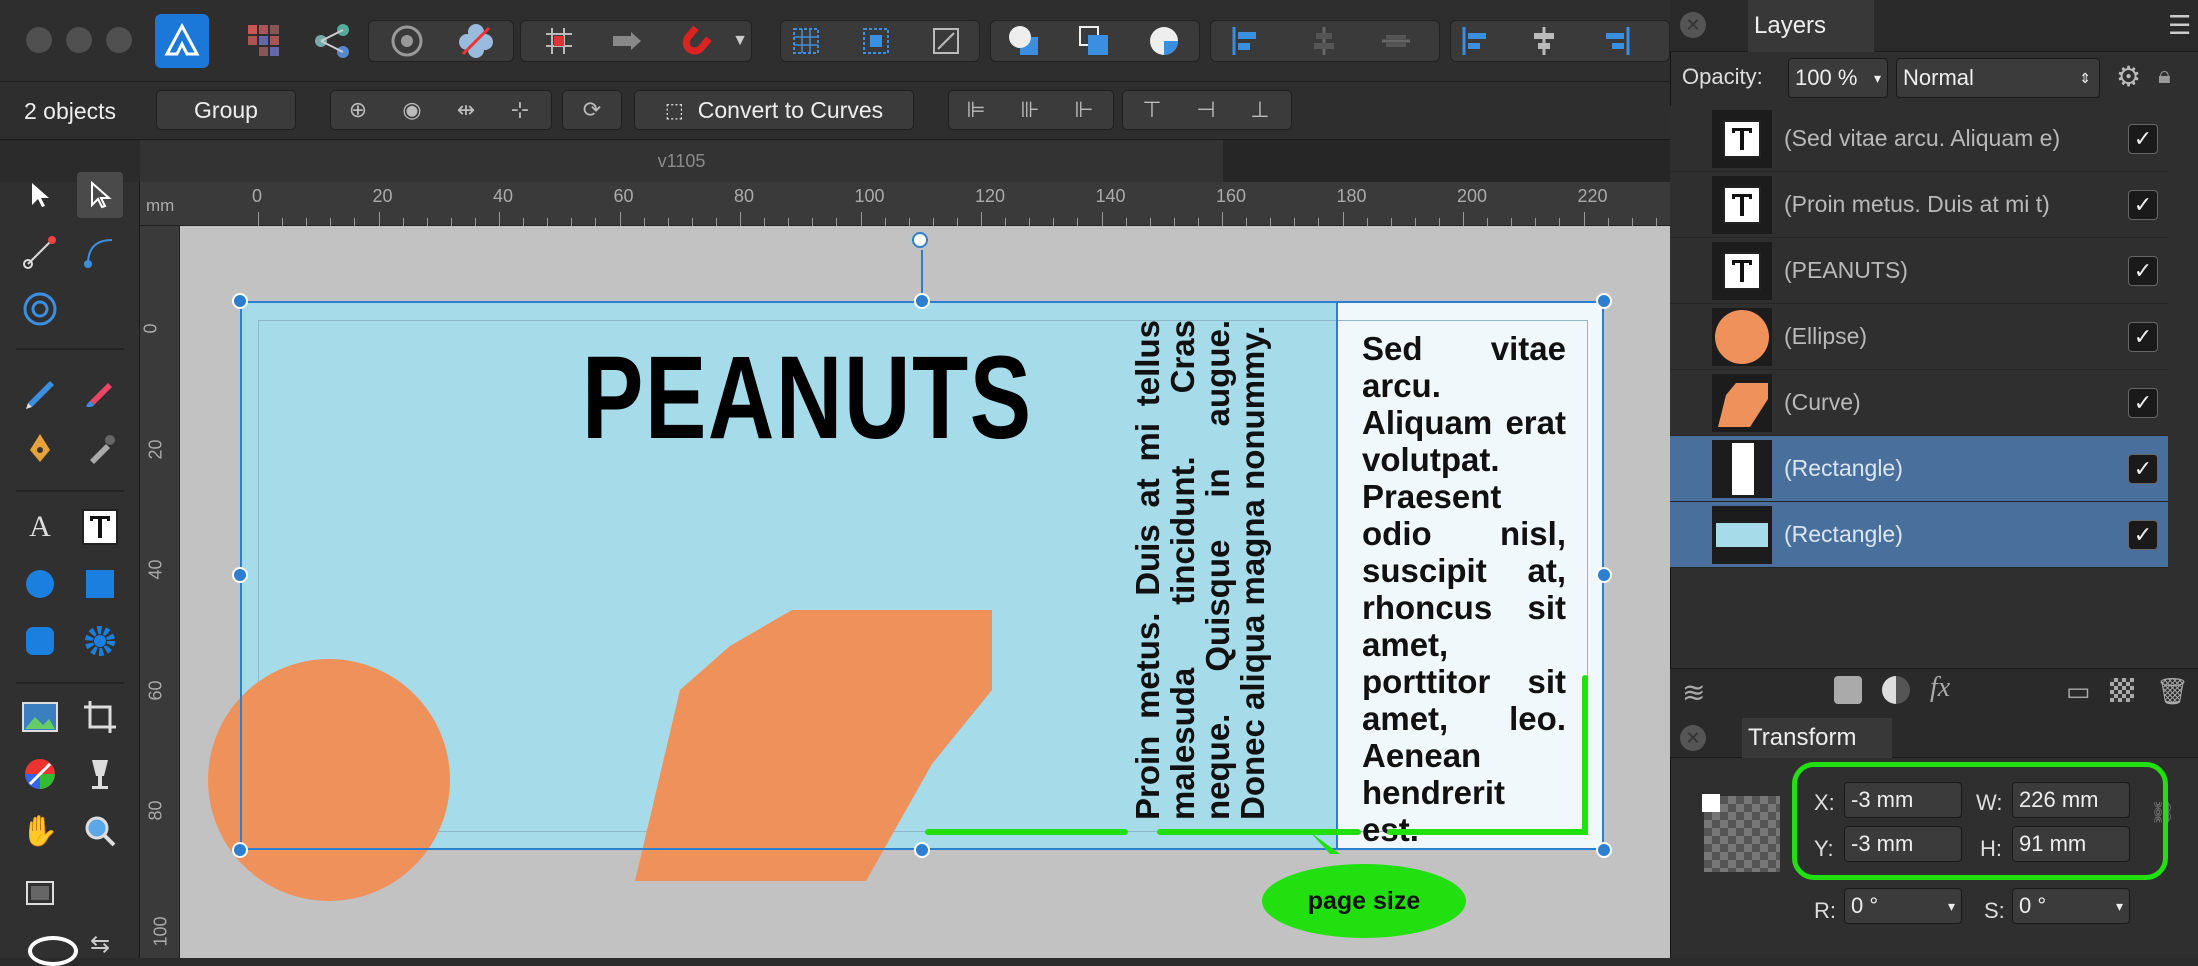 The height and width of the screenshot is (966, 2198). Describe the element at coordinates (100, 717) in the screenshot. I see `crop-tool-icon` at that location.